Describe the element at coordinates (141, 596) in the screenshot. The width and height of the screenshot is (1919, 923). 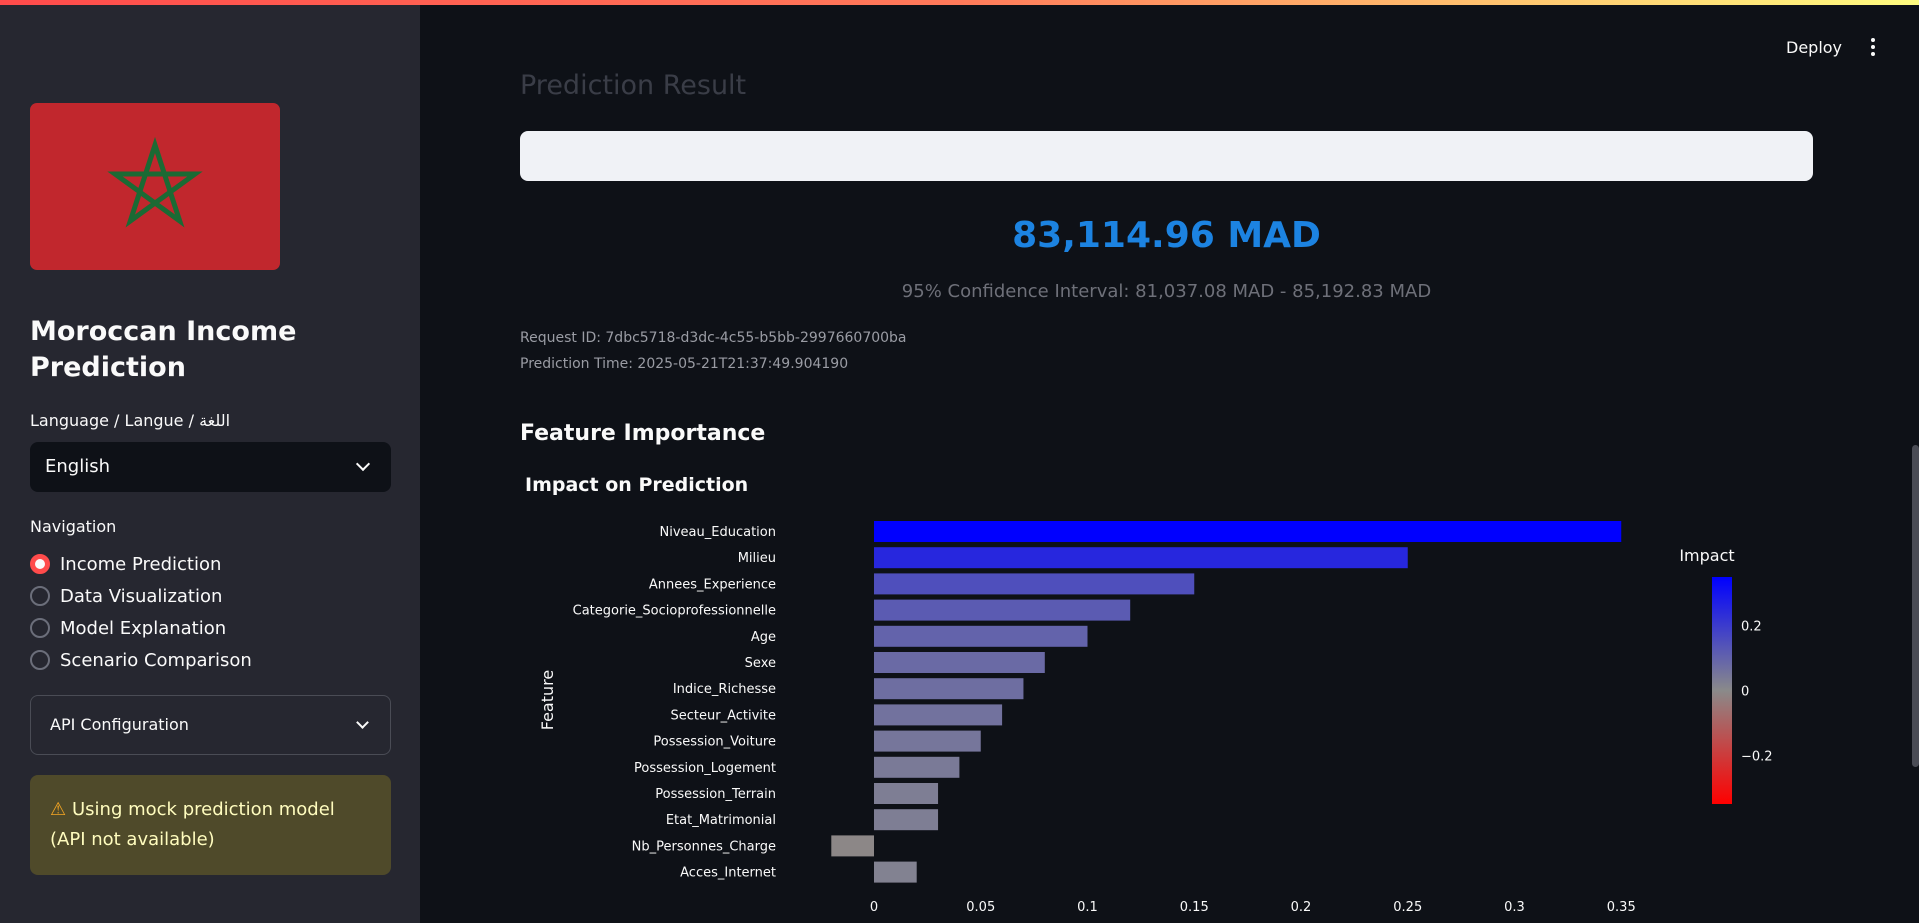
I see `nav-radio-label: Data Visualization` at that location.